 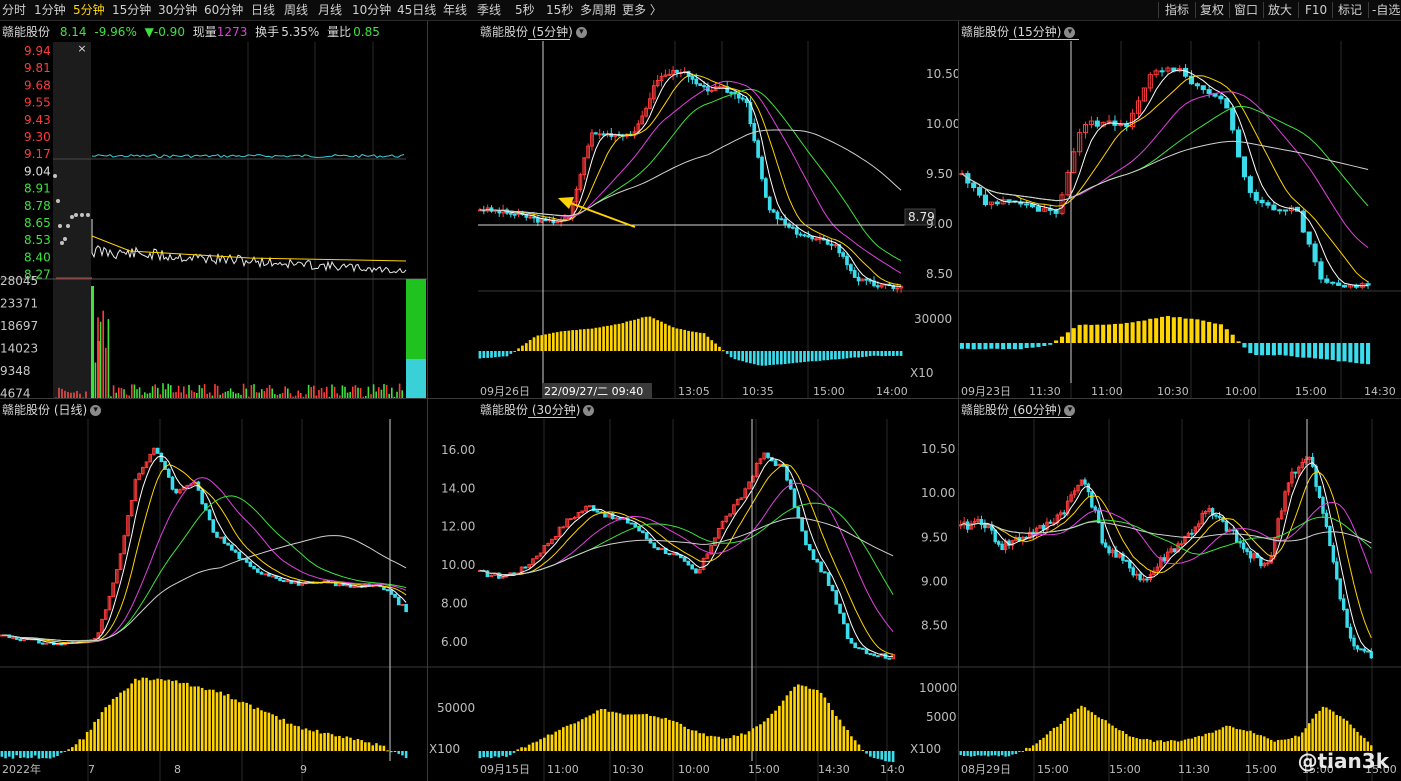 What do you see at coordinates (537, 409) in the screenshot?
I see `panel-title-30min: 赣能股份 (30分钟) ▾` at bounding box center [537, 409].